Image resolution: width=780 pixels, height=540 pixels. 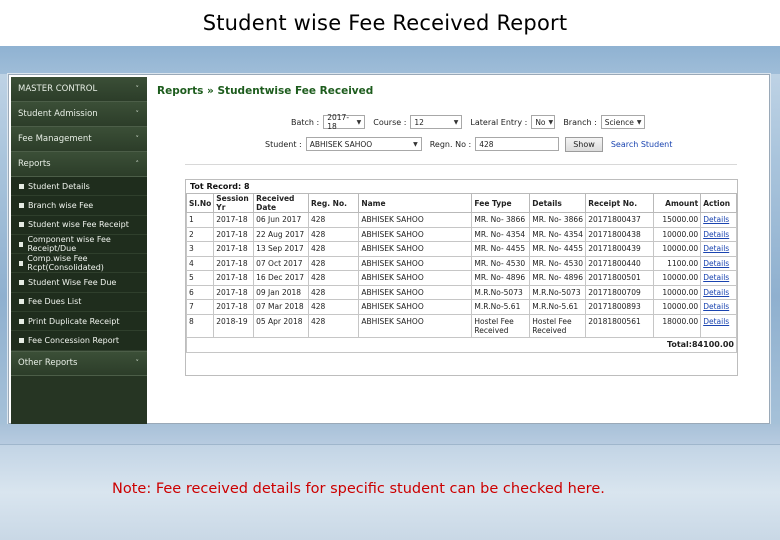 I want to click on sidebar-subitem-student-details: Student Details, so click(x=79, y=187).